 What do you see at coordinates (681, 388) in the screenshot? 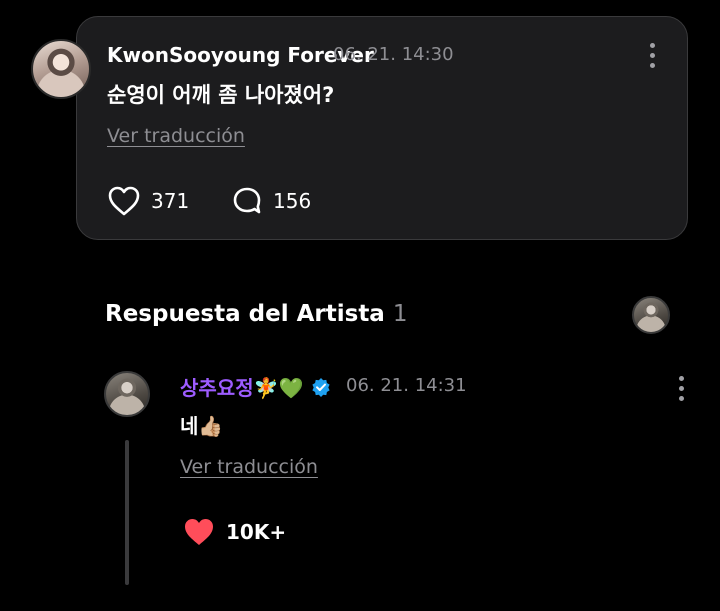
I see `reply-more-menu-icon` at bounding box center [681, 388].